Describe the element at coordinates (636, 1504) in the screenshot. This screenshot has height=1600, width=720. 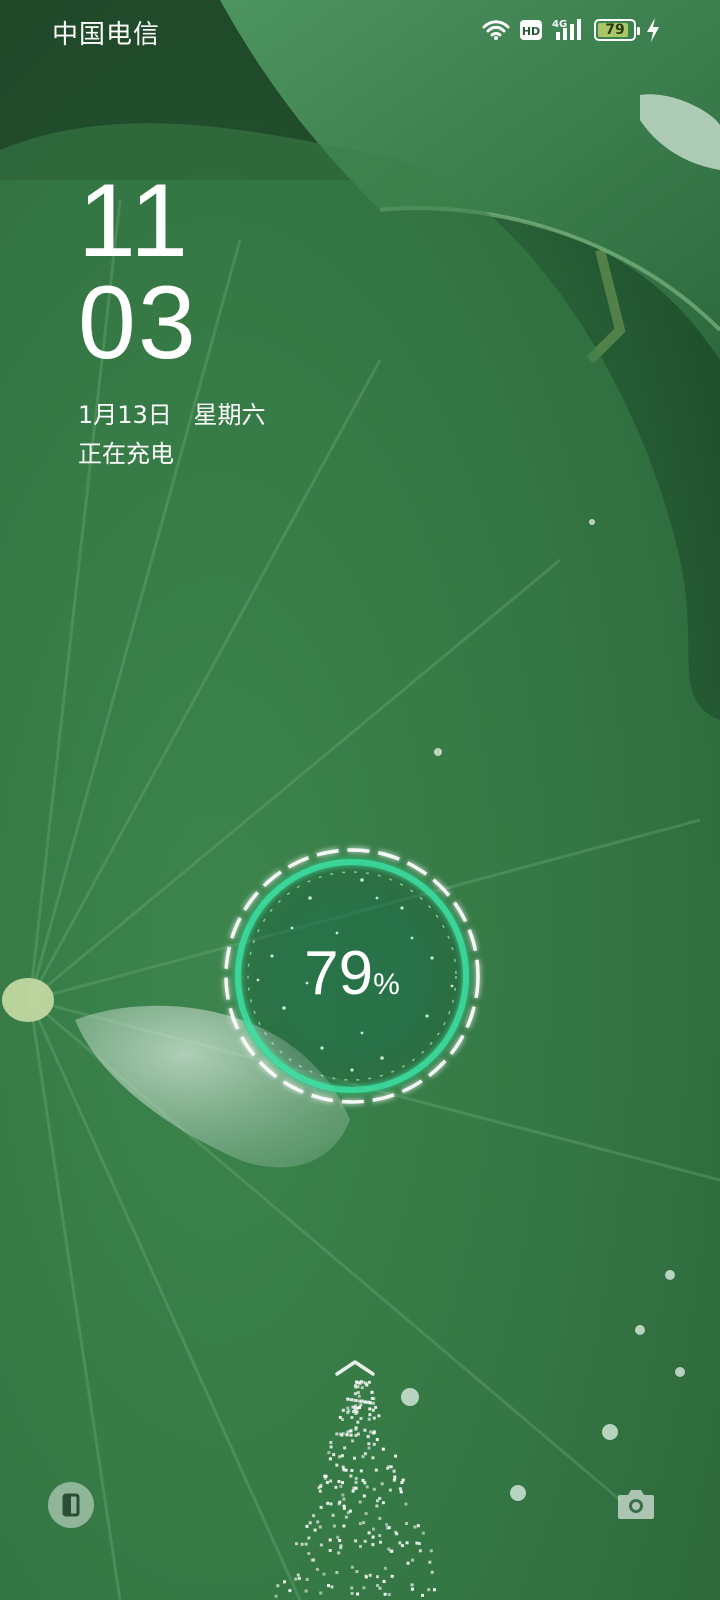
I see `camera-icon` at that location.